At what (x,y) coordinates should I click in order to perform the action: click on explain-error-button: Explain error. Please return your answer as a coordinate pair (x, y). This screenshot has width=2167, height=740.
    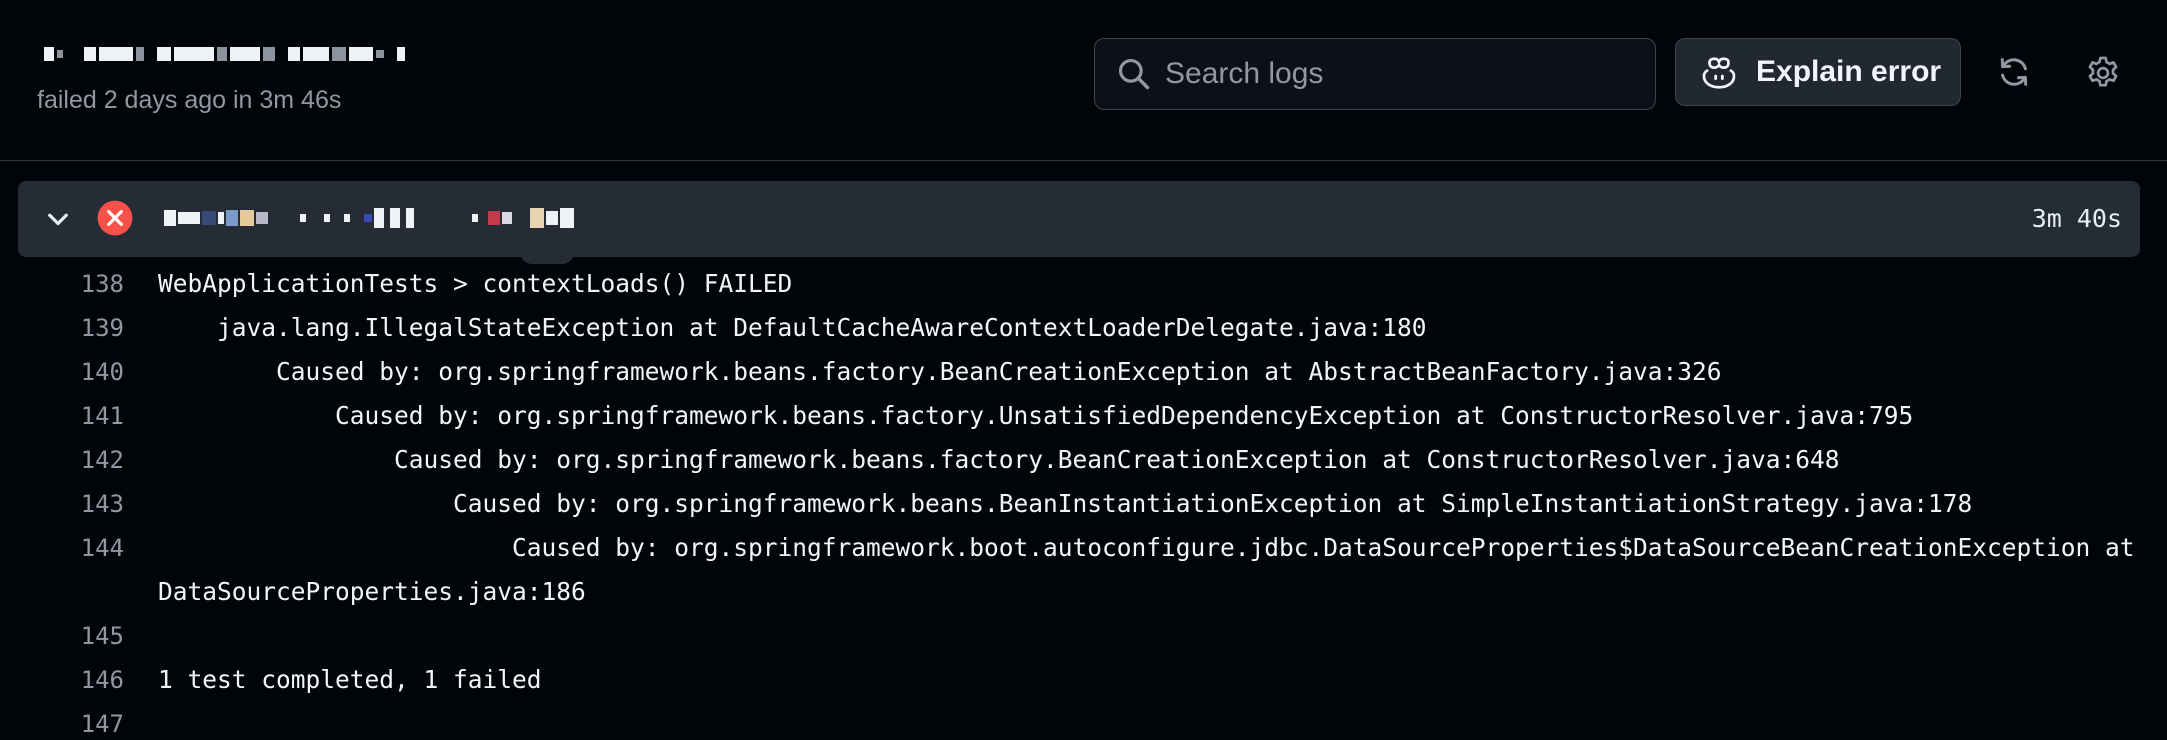
    Looking at the image, I should click on (1818, 72).